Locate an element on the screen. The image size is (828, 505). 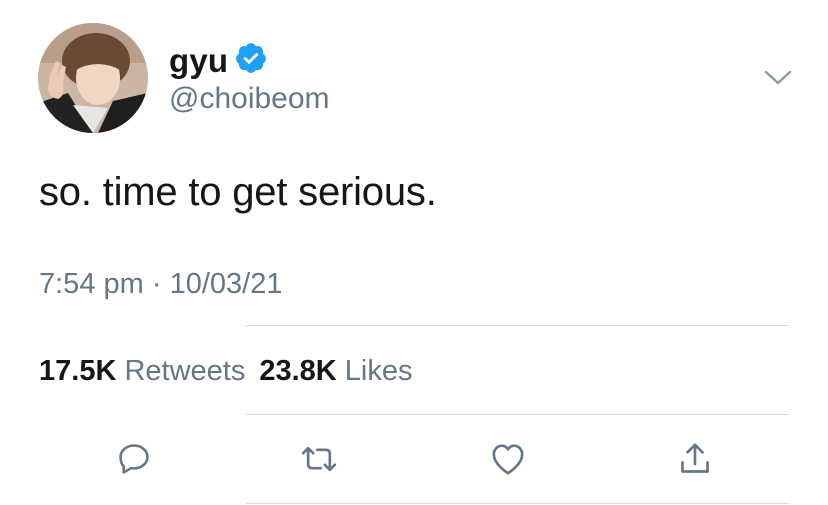
likes-label: Likes is located at coordinates (378, 371).